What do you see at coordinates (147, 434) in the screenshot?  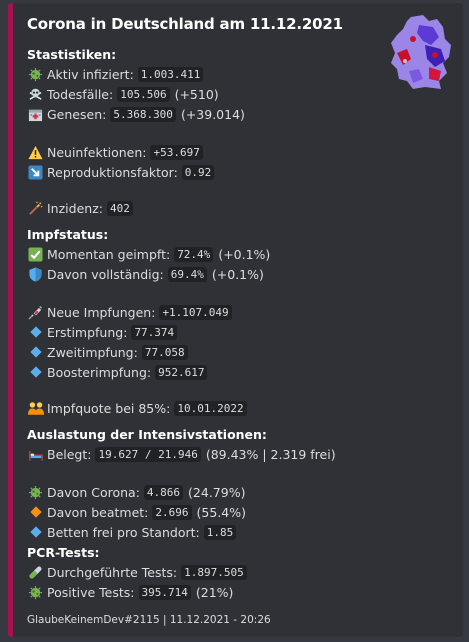 I see `section-intensivstationen: Auslastung der Intensivstationen:` at bounding box center [147, 434].